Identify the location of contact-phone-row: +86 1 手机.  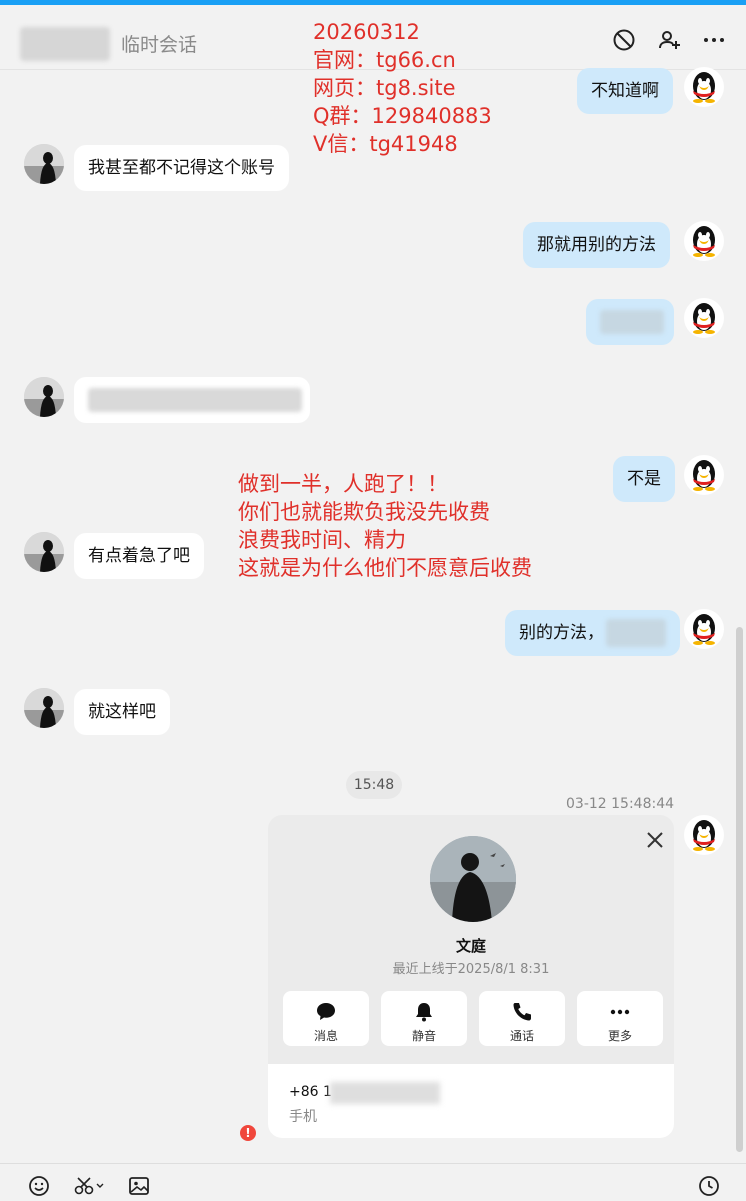
(471, 1101).